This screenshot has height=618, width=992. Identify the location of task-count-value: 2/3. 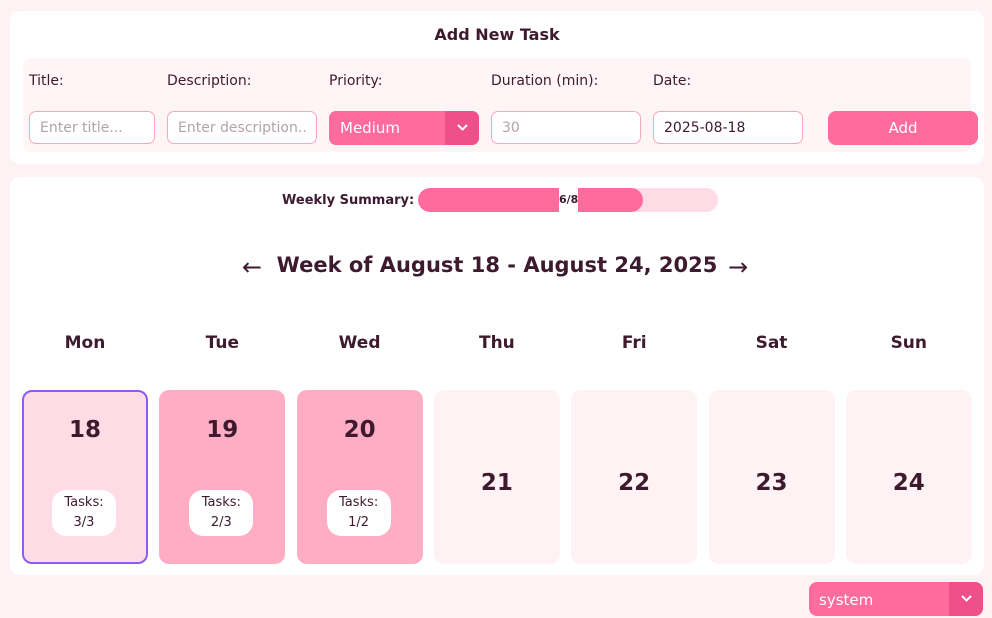
(221, 522).